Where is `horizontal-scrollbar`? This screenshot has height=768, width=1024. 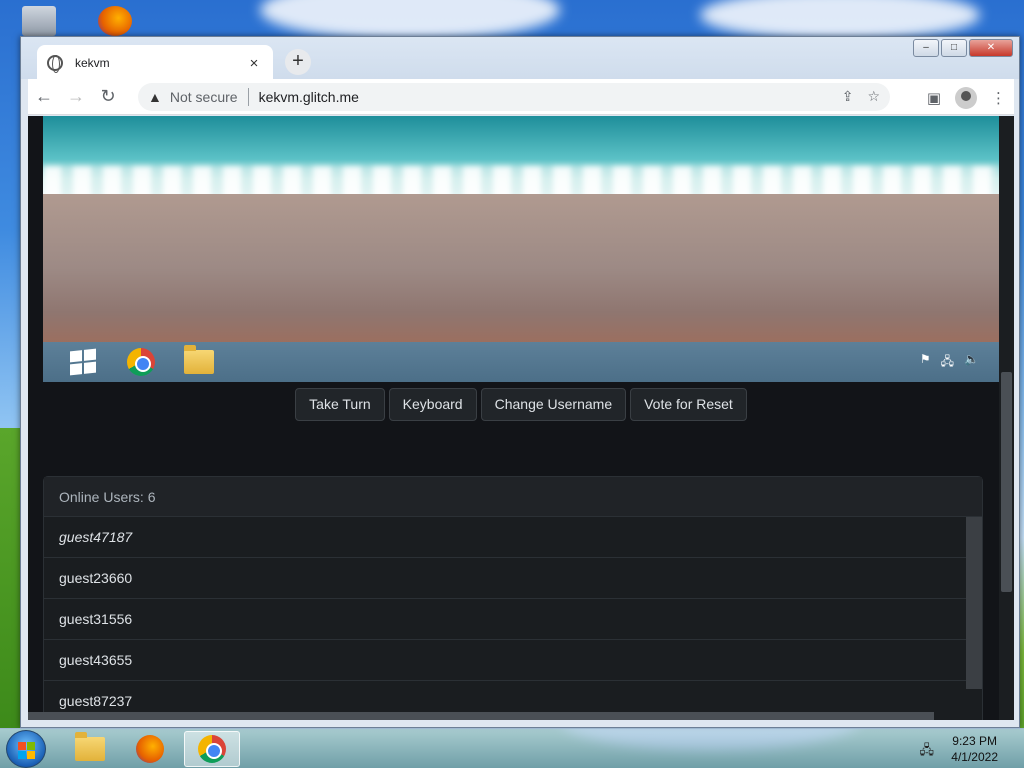
horizontal-scrollbar is located at coordinates (481, 716).